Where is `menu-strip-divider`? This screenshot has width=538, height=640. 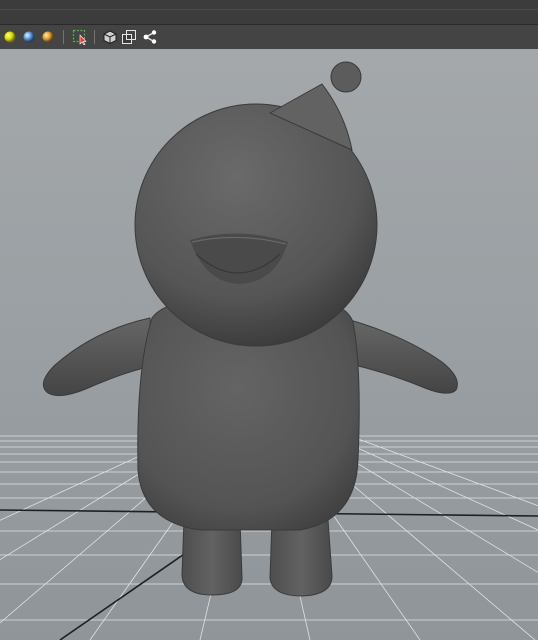
menu-strip-divider is located at coordinates (269, 9).